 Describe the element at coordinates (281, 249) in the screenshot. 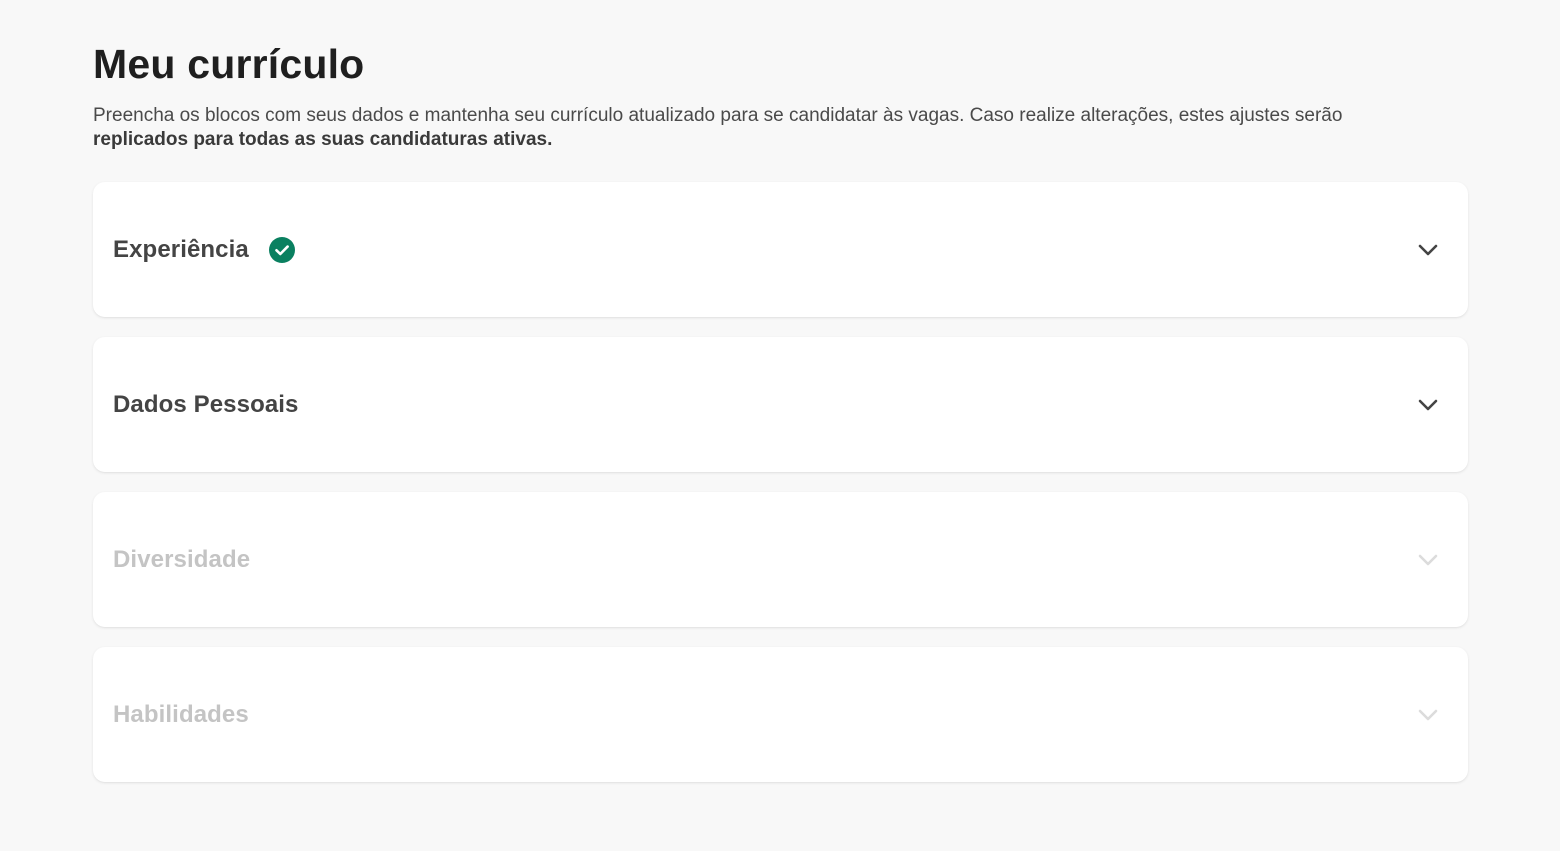

I see `check-circle-icon` at that location.